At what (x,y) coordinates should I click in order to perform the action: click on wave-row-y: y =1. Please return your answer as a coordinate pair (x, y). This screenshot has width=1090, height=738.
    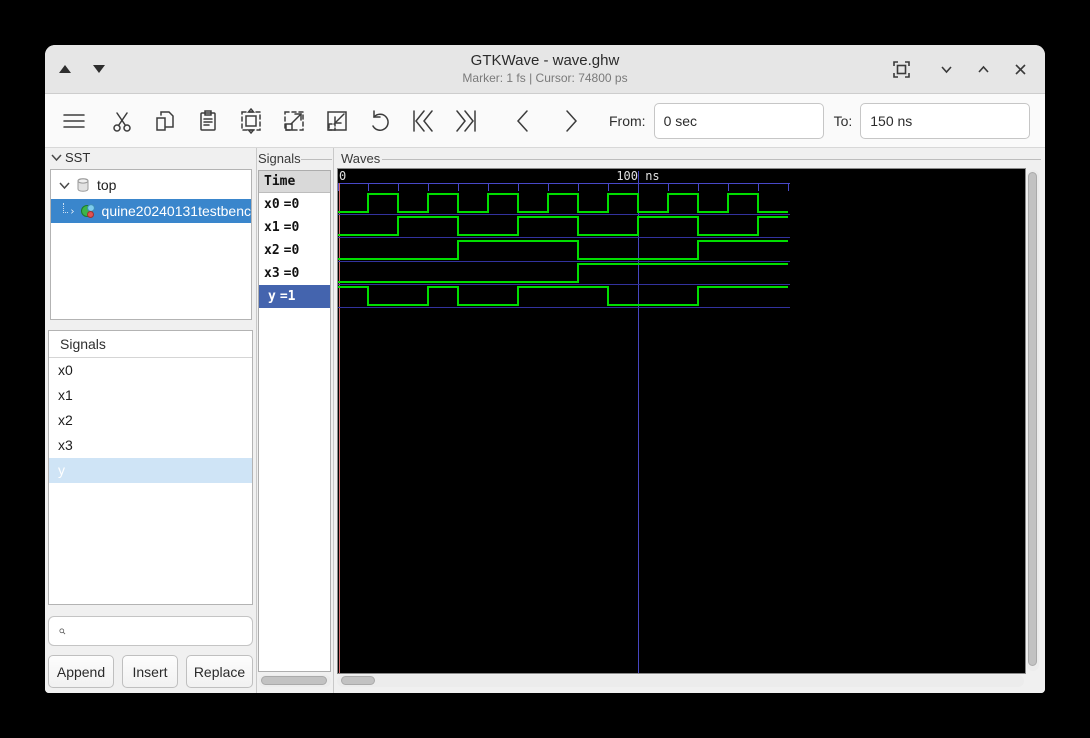
    Looking at the image, I should click on (294, 296).